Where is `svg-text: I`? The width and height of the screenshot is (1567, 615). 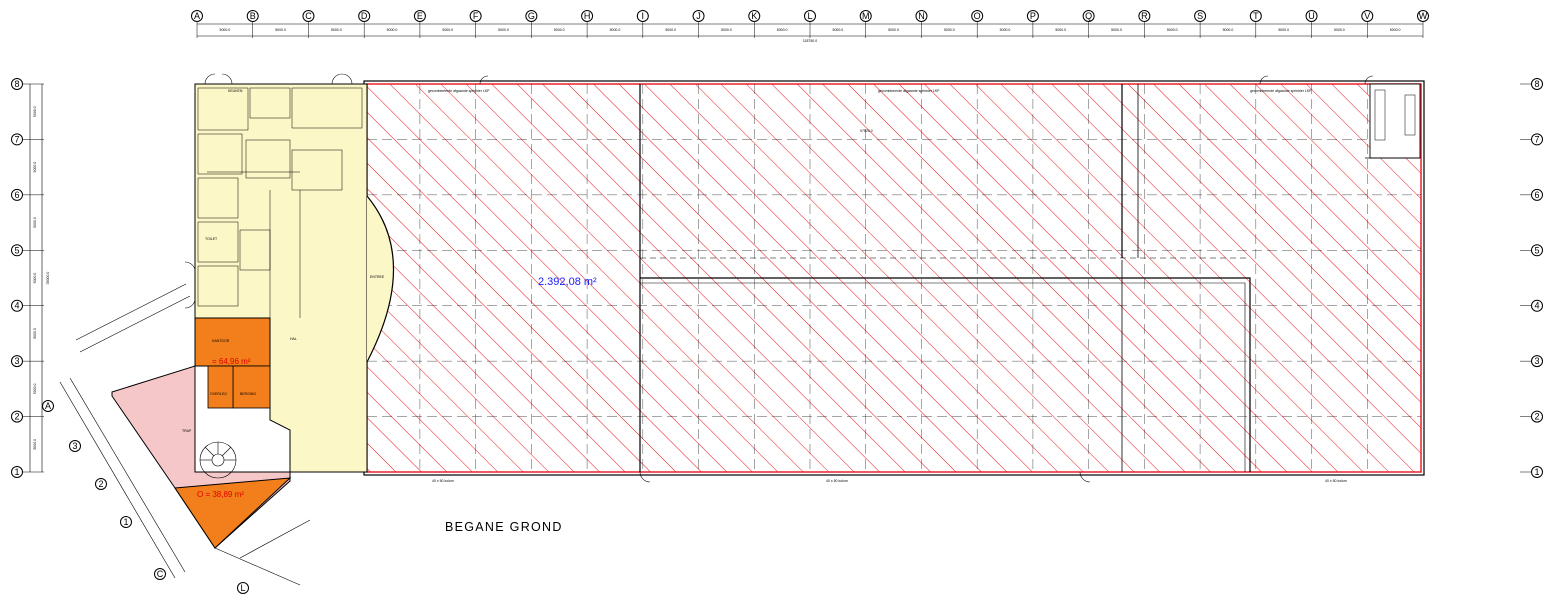
svg-text: I is located at coordinates (643, 16).